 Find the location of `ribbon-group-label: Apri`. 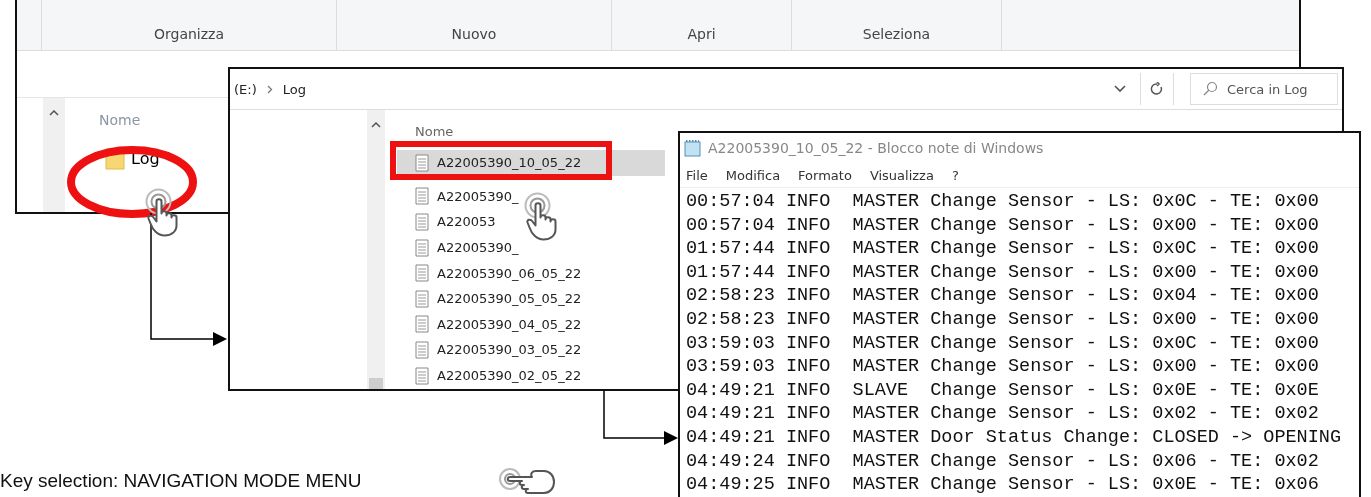

ribbon-group-label: Apri is located at coordinates (702, 25).